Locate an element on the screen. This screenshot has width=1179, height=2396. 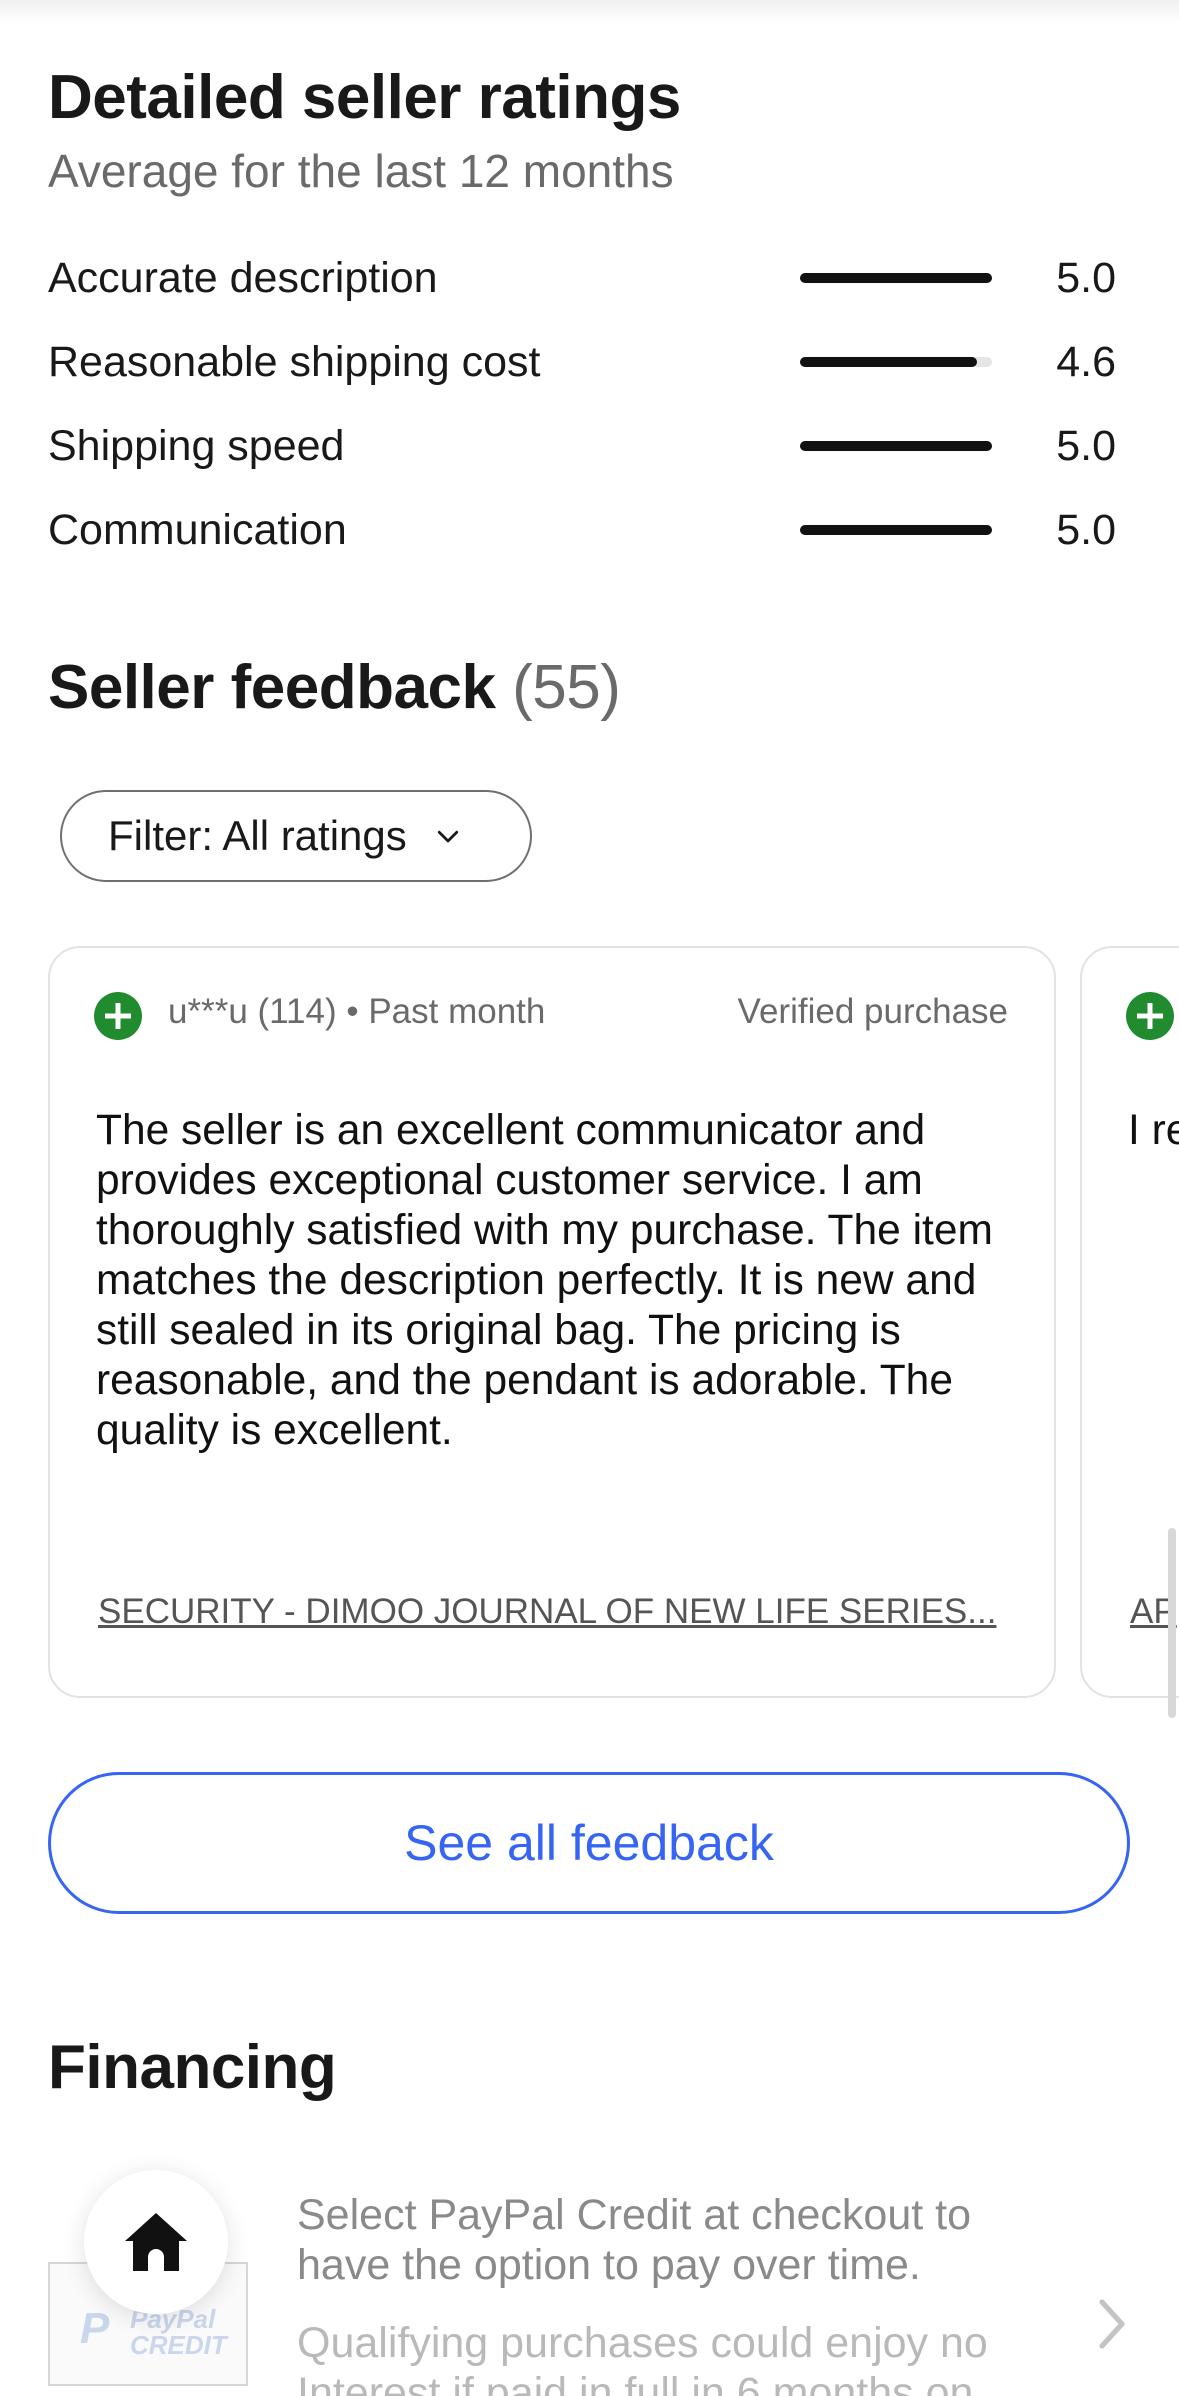
seller-feedback-title: Seller feedback (55) is located at coordinates (334, 687).